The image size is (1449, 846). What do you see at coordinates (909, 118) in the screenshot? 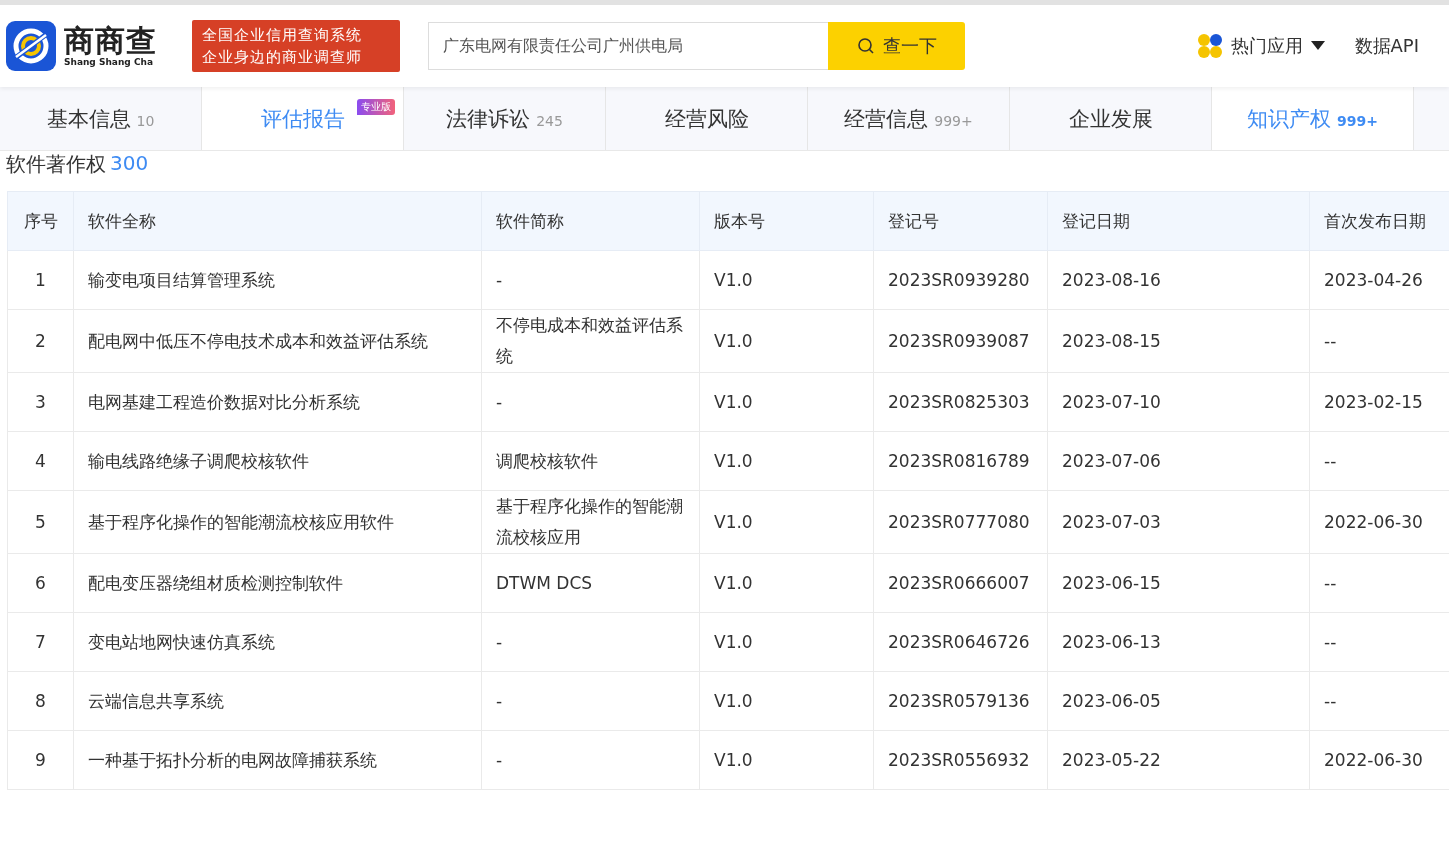
I see `tab: 经营信息 999+` at bounding box center [909, 118].